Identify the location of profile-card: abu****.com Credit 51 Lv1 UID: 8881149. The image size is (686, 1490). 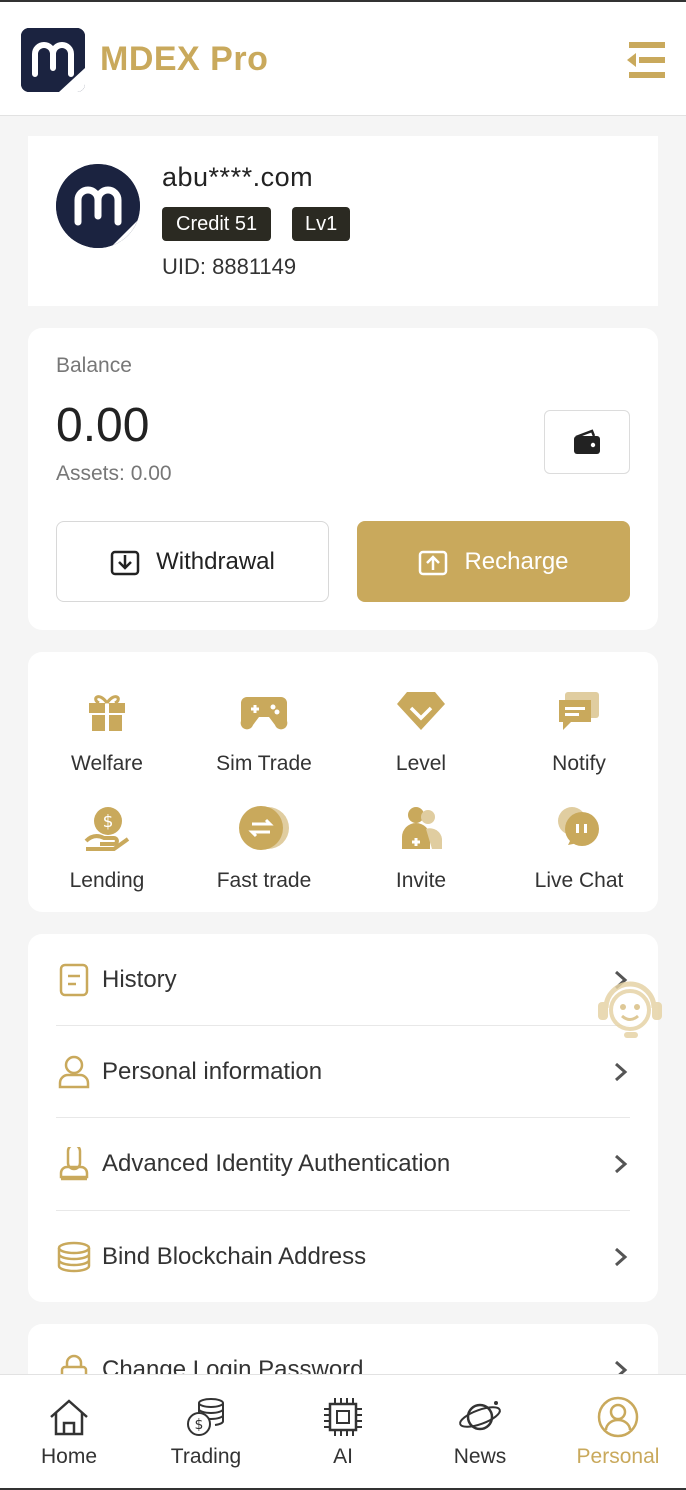
(343, 221).